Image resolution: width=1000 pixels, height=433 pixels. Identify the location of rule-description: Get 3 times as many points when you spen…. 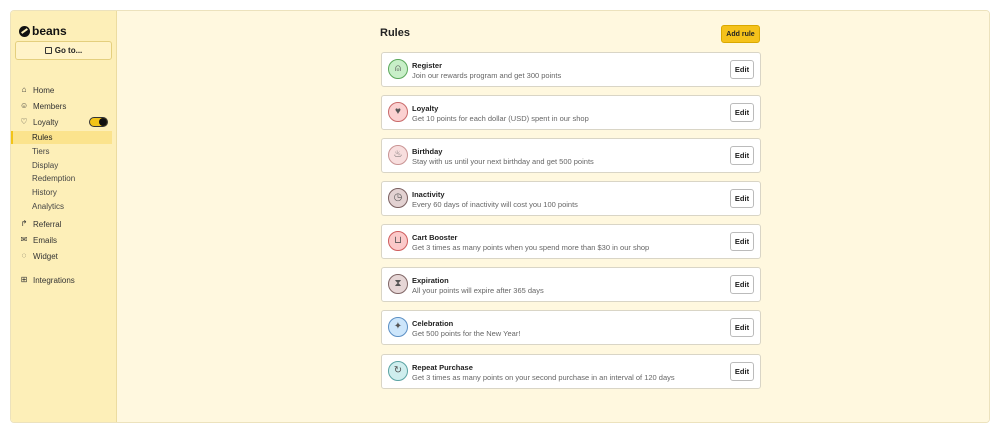
(531, 247).